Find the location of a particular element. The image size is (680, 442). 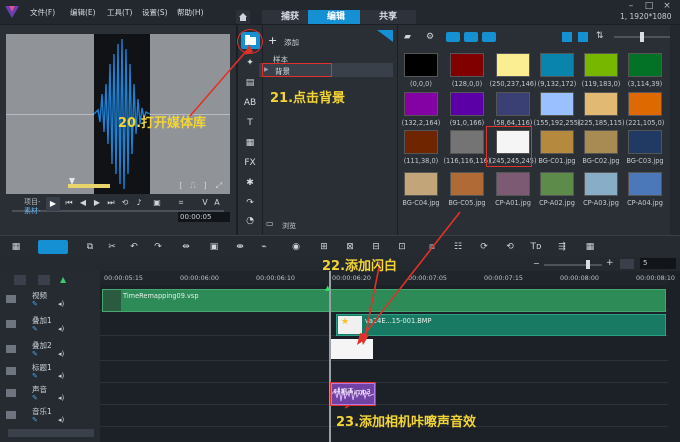

audio-library-icon: ▤ is located at coordinates (250, 83).